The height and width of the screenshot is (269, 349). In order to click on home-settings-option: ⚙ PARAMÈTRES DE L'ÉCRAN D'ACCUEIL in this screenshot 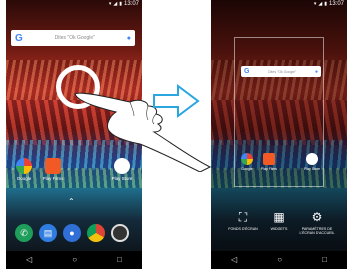, I will do `click(317, 222)`.